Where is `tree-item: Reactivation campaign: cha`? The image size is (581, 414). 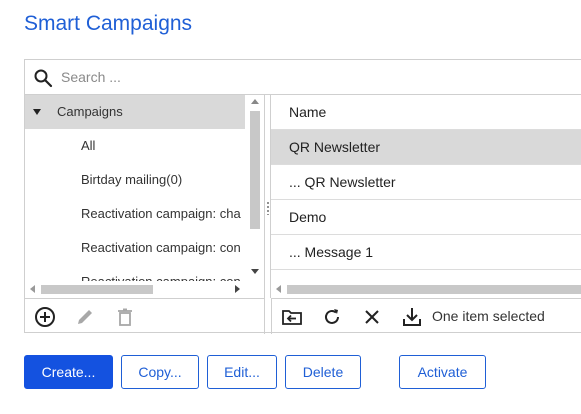 tree-item: Reactivation campaign: cha is located at coordinates (135, 214).